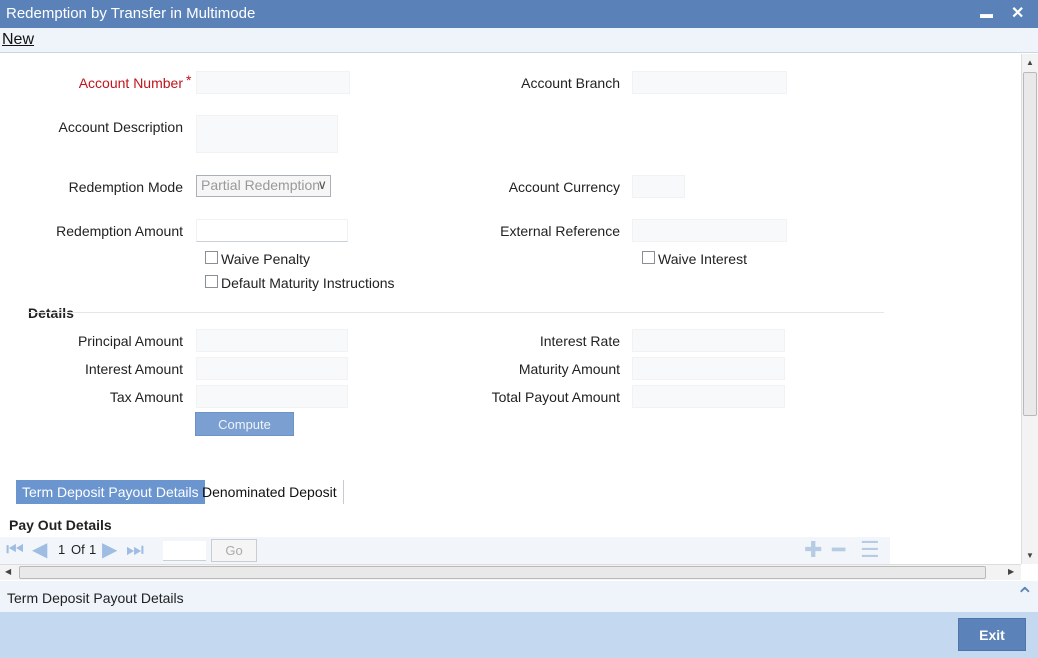  I want to click on interest-rate-field, so click(708, 340).